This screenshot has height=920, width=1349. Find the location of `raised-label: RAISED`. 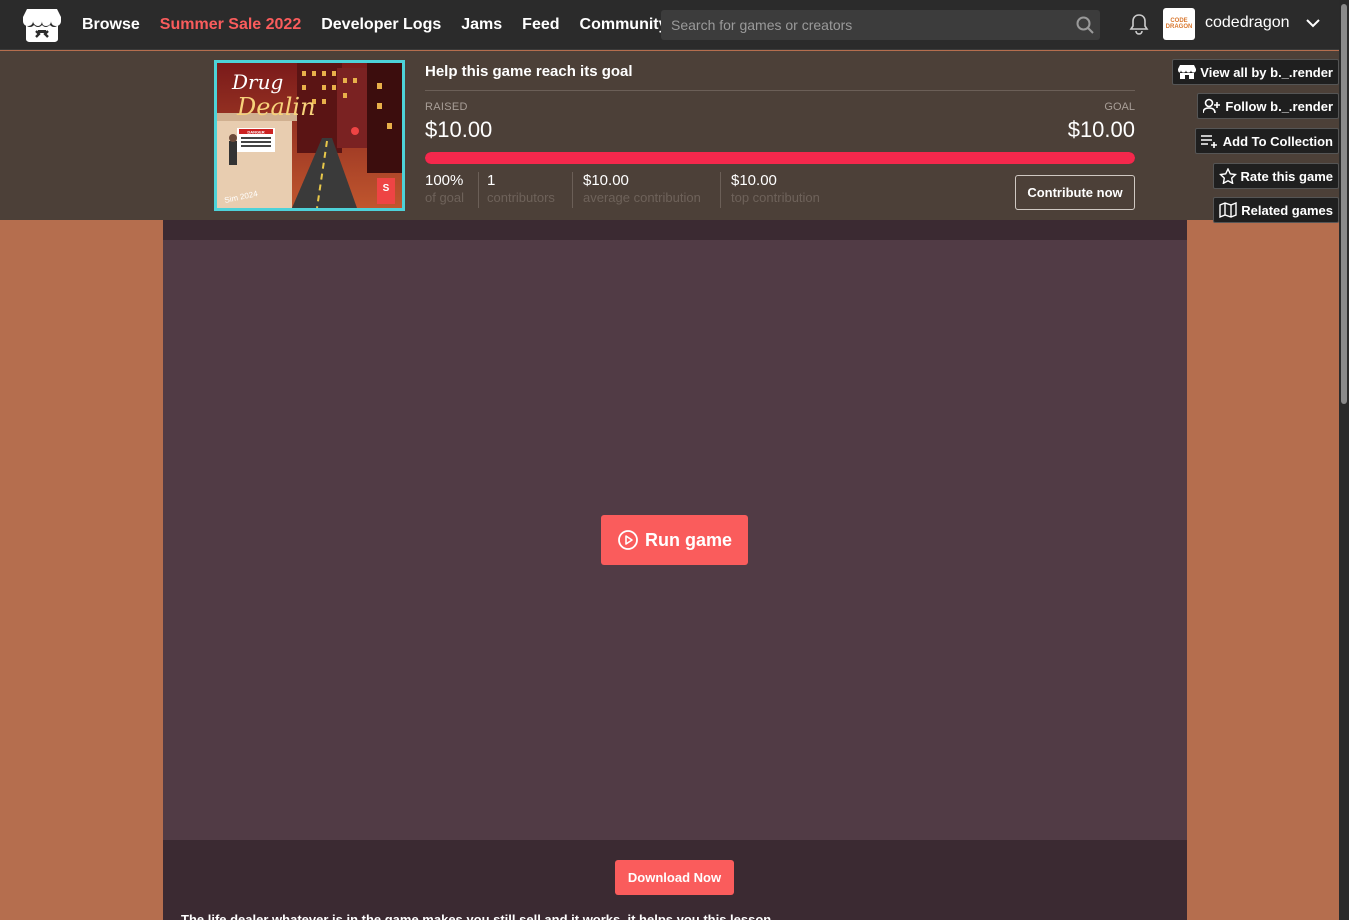

raised-label: RAISED is located at coordinates (446, 107).